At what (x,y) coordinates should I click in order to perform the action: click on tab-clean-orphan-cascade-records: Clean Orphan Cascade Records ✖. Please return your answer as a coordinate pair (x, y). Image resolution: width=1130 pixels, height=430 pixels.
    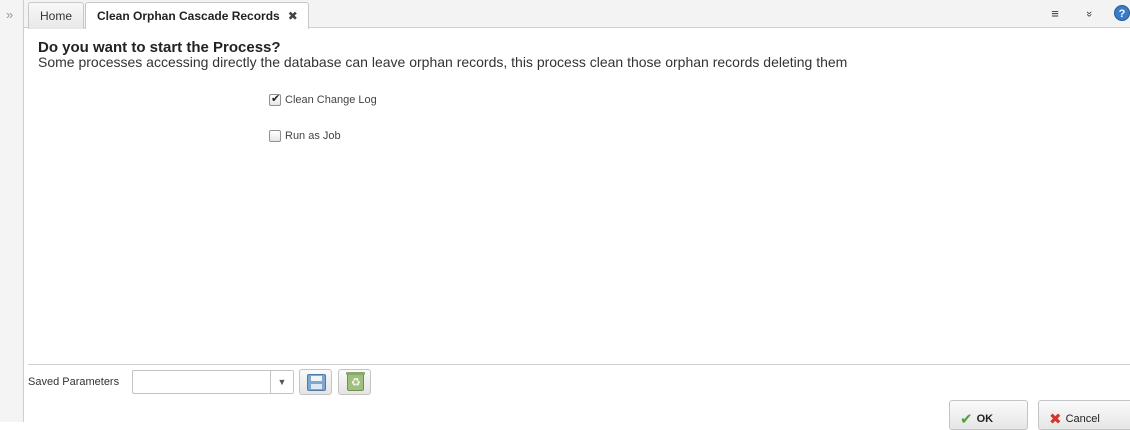
    Looking at the image, I should click on (197, 15).